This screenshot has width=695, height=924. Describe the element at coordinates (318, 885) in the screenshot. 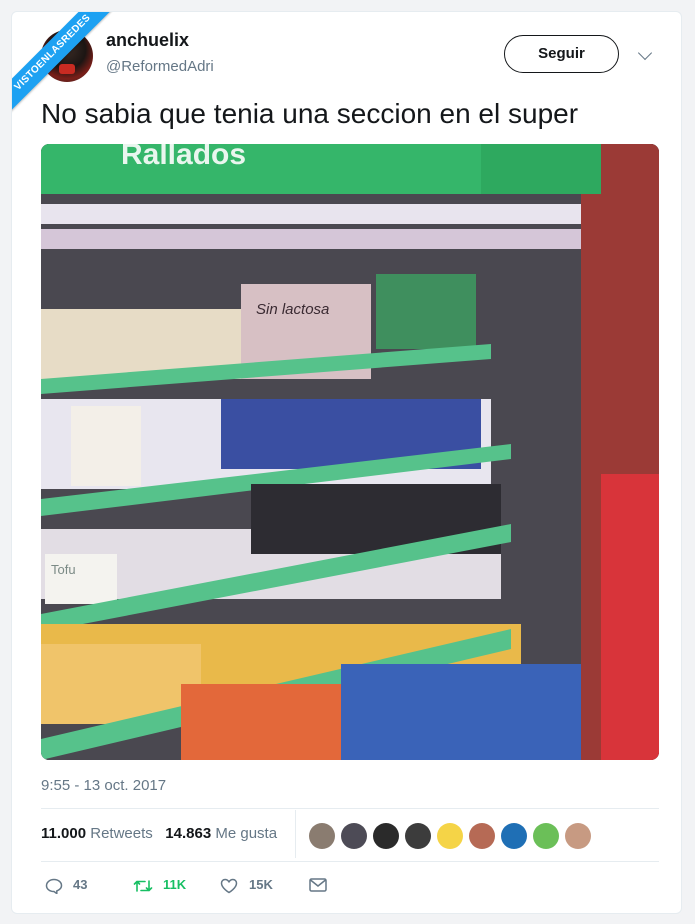

I see `dm-icon` at that location.